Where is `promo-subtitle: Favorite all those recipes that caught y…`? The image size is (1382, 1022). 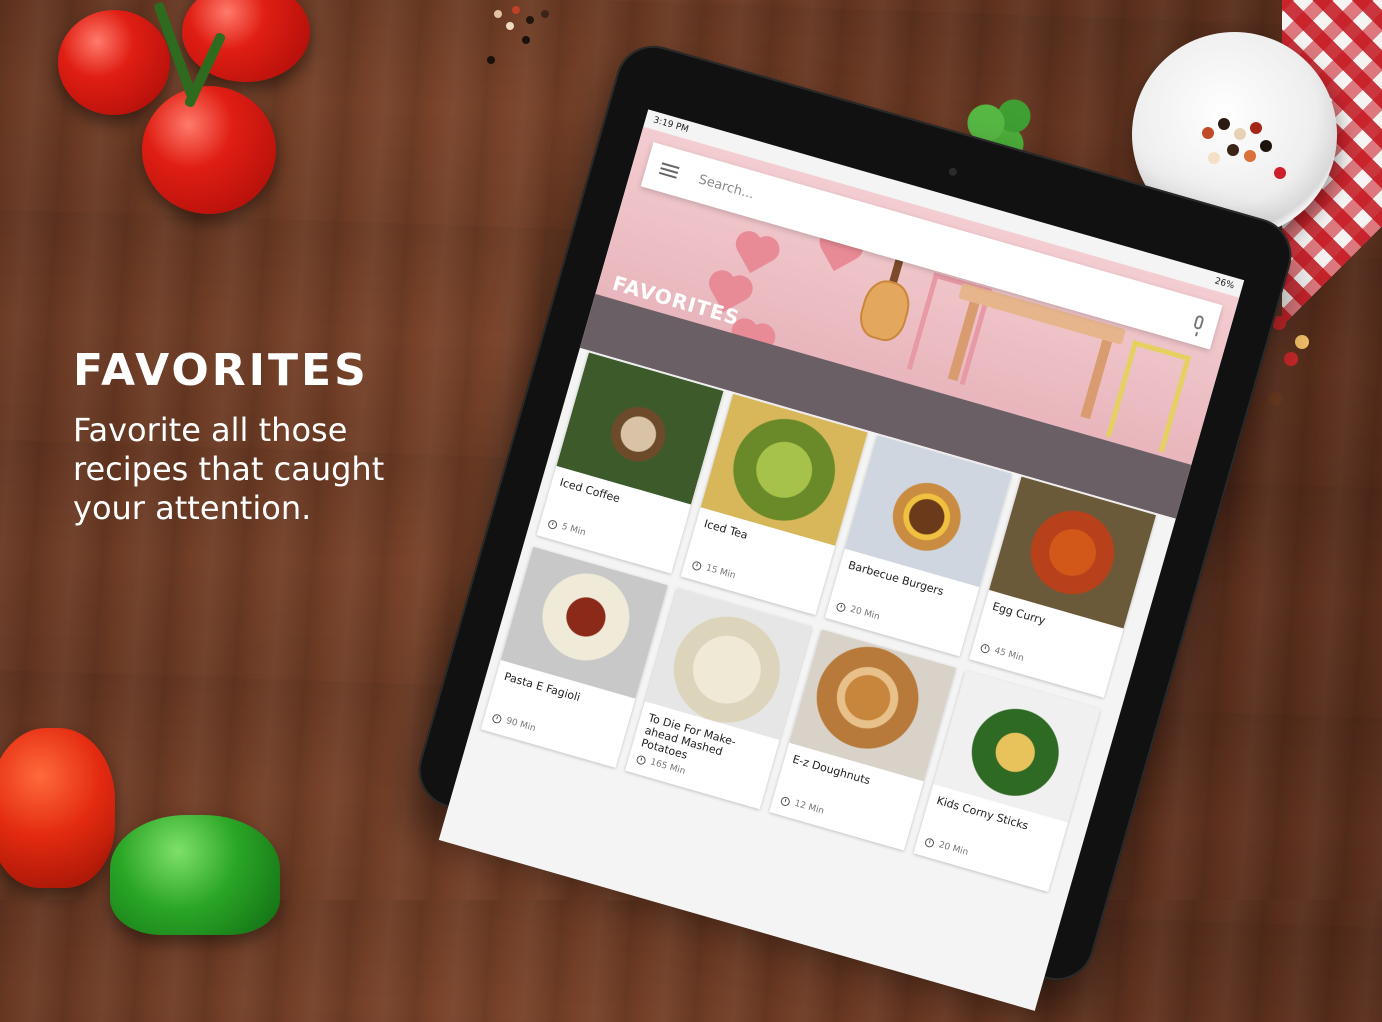 promo-subtitle: Favorite all those recipes that caught y… is located at coordinates (229, 469).